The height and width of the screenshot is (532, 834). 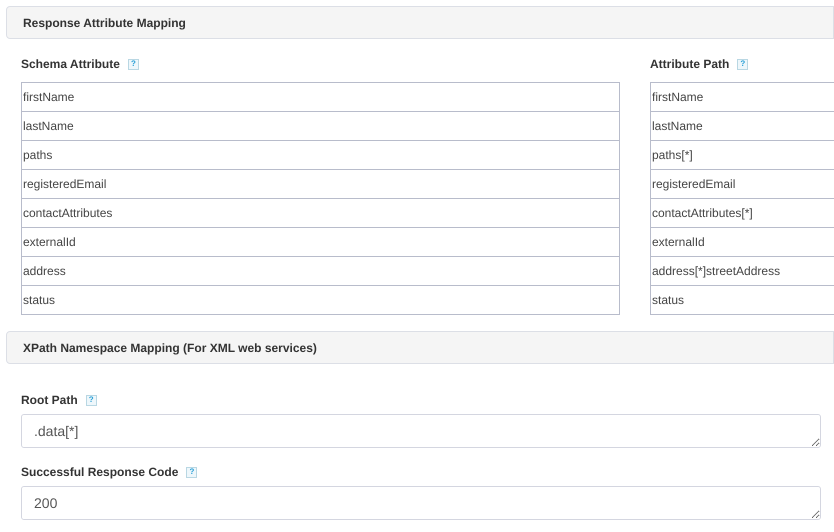 What do you see at coordinates (49, 400) in the screenshot?
I see `field-label: Root Path` at bounding box center [49, 400].